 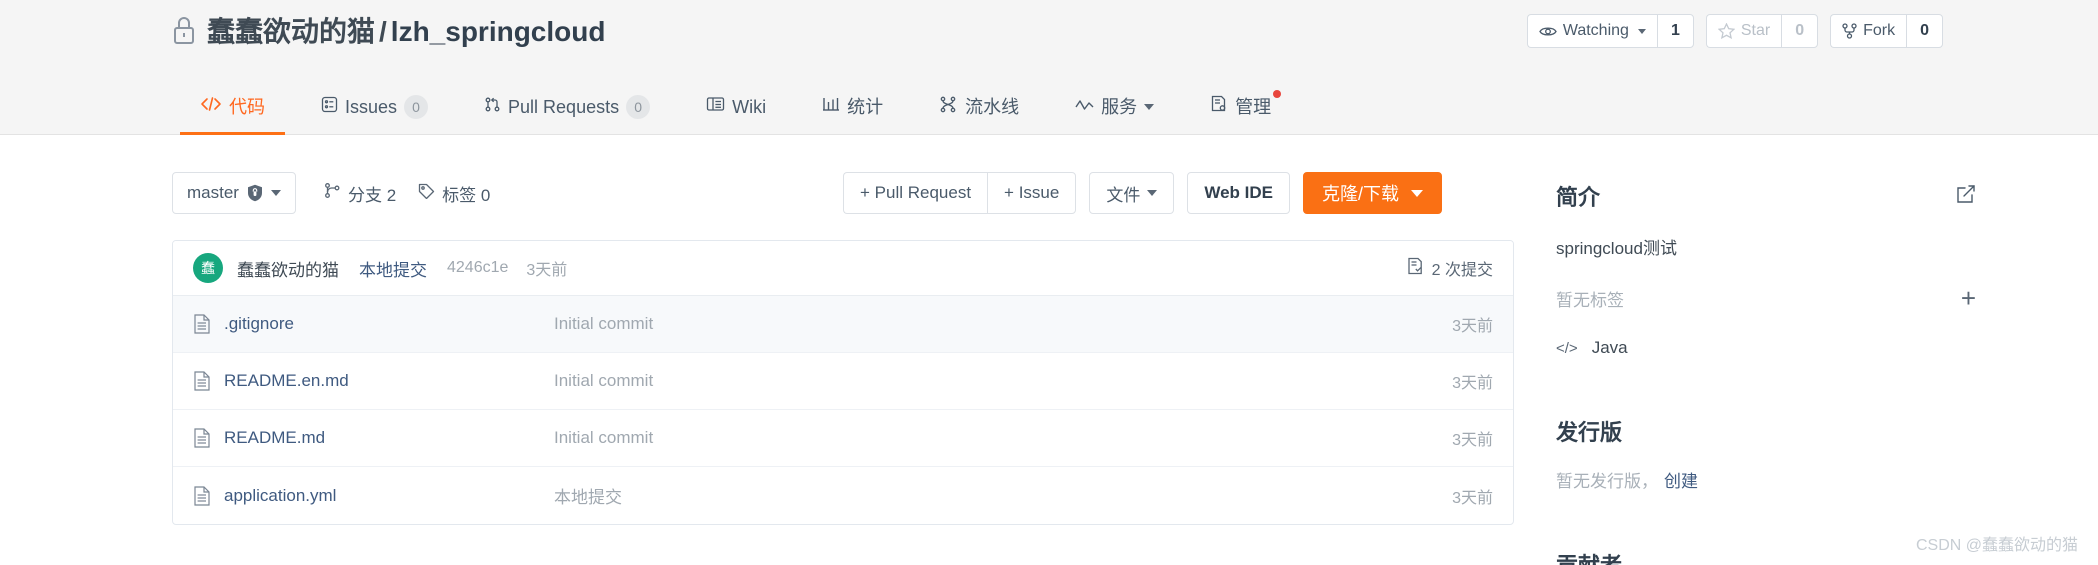 I want to click on tab-wiki: Wiki, so click(x=736, y=106).